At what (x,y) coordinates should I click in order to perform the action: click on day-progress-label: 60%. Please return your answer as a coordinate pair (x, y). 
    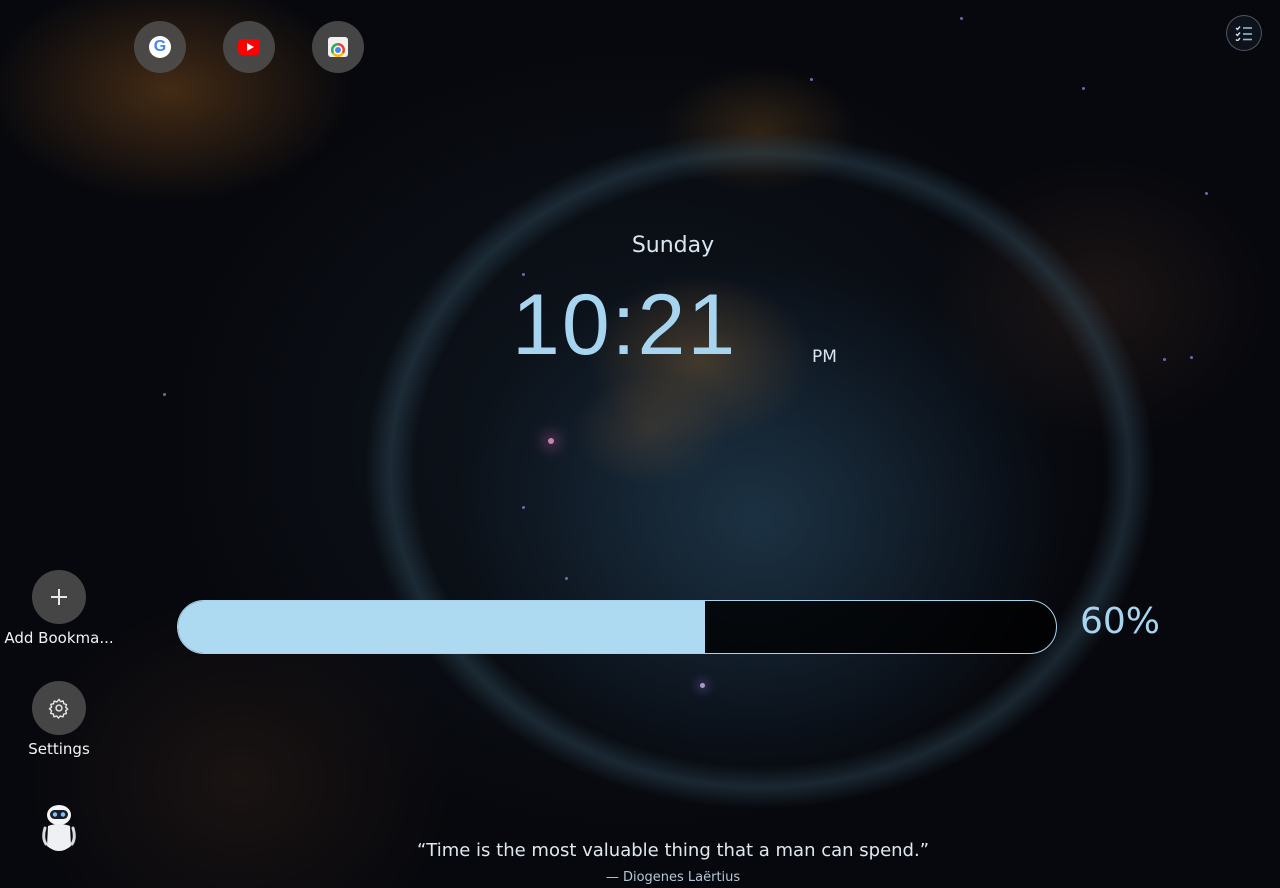
    Looking at the image, I should click on (1120, 621).